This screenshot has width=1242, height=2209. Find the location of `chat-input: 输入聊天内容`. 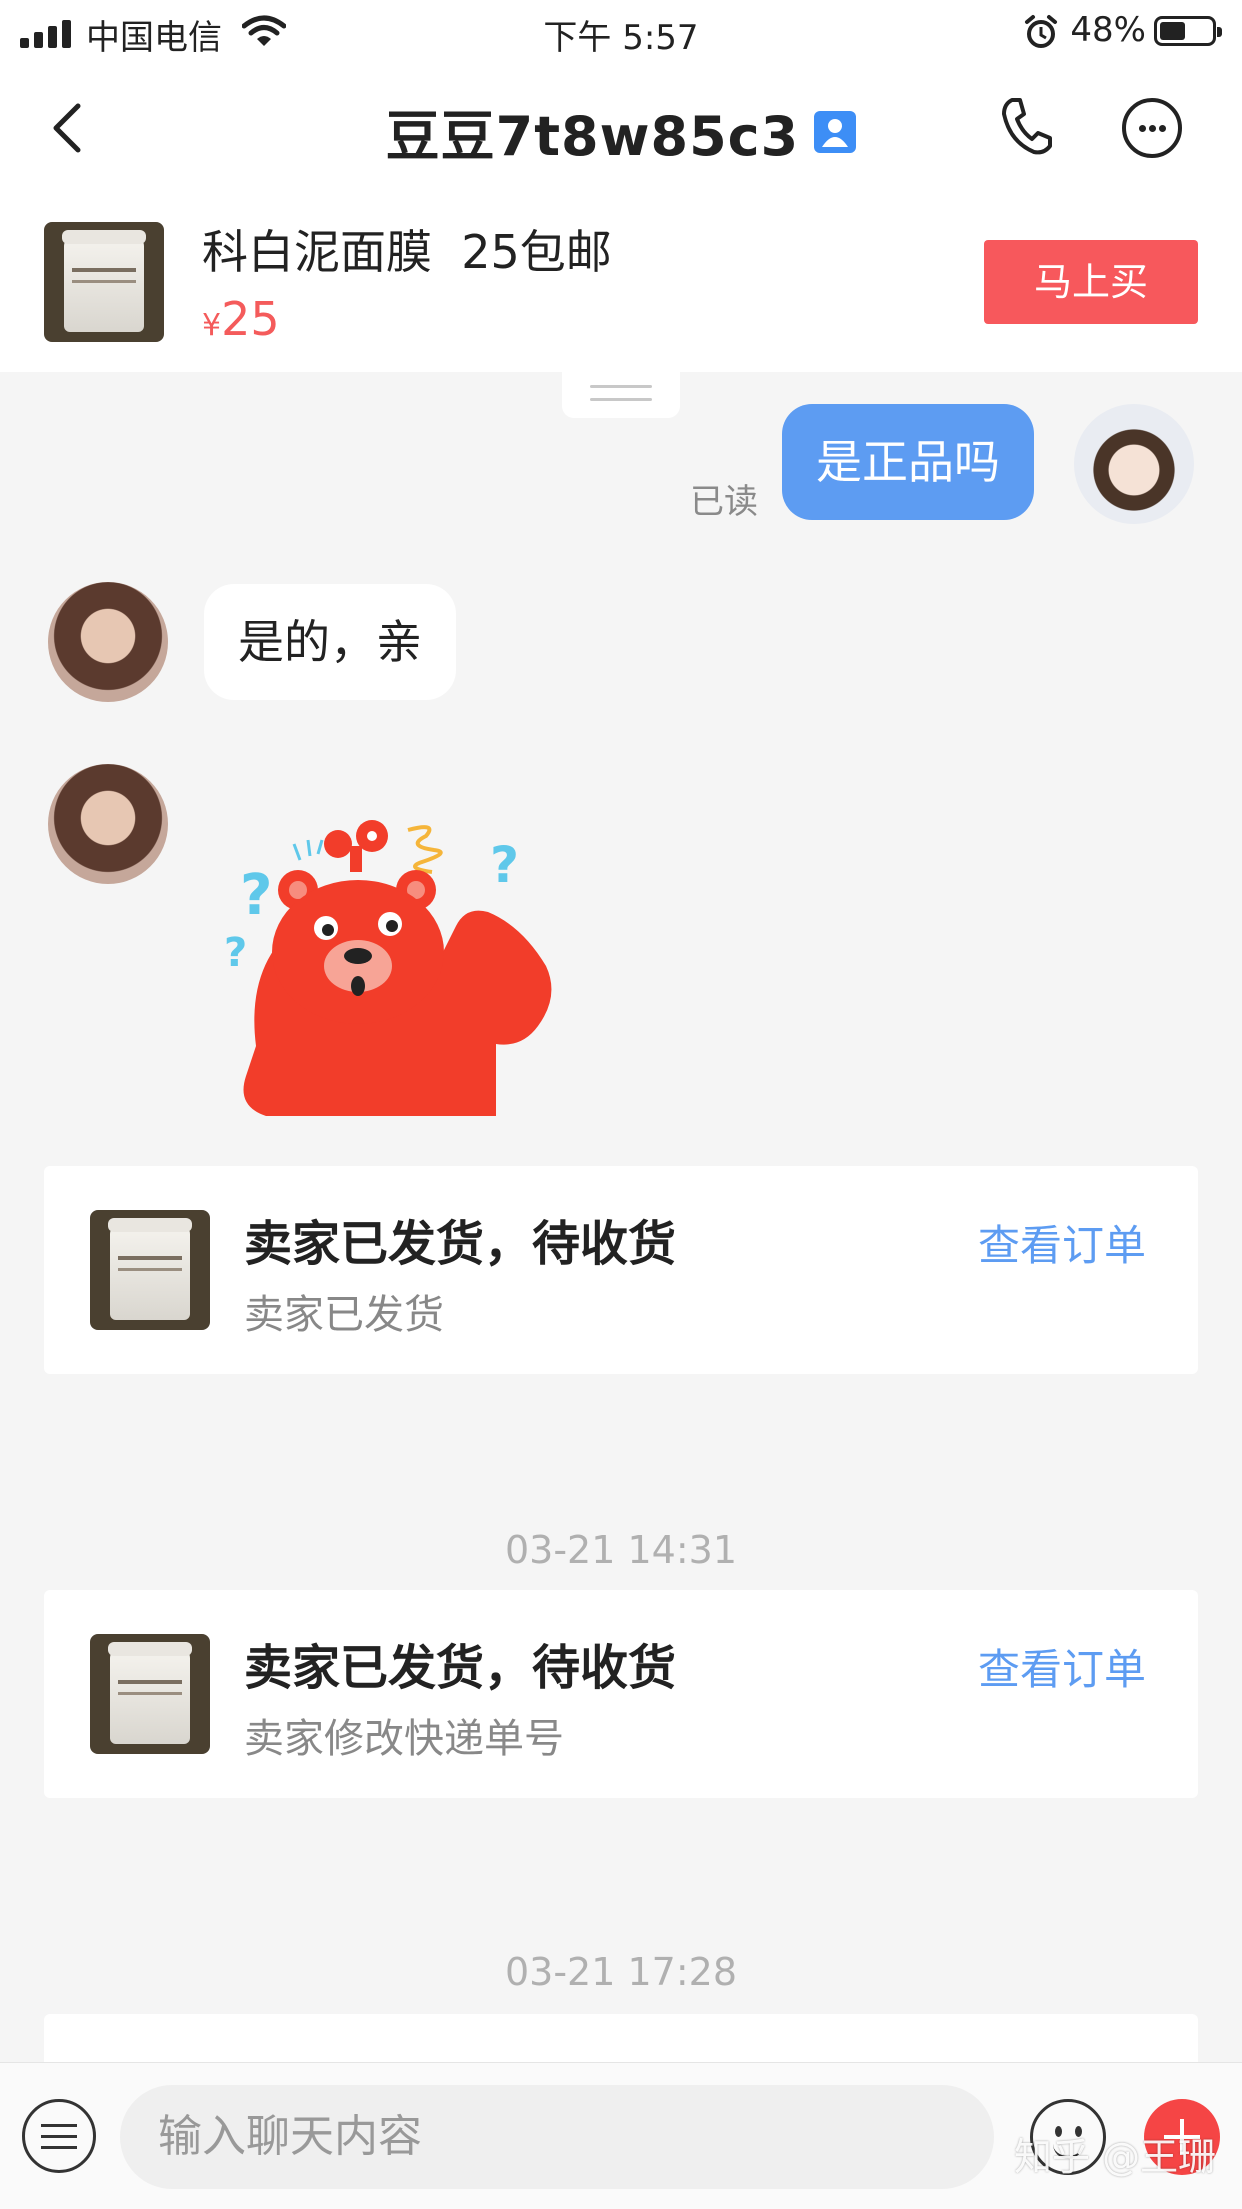

chat-input: 输入聊天内容 is located at coordinates (557, 2137).